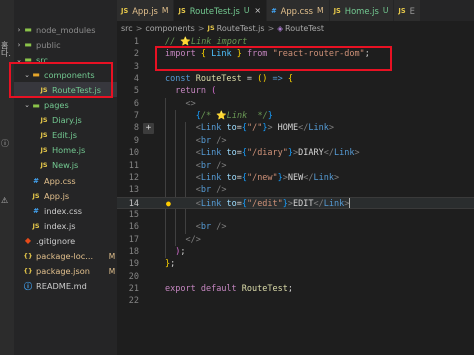 The image size is (474, 355). Describe the element at coordinates (295, 240) in the screenshot. I see `code-line: 17 </>` at that location.